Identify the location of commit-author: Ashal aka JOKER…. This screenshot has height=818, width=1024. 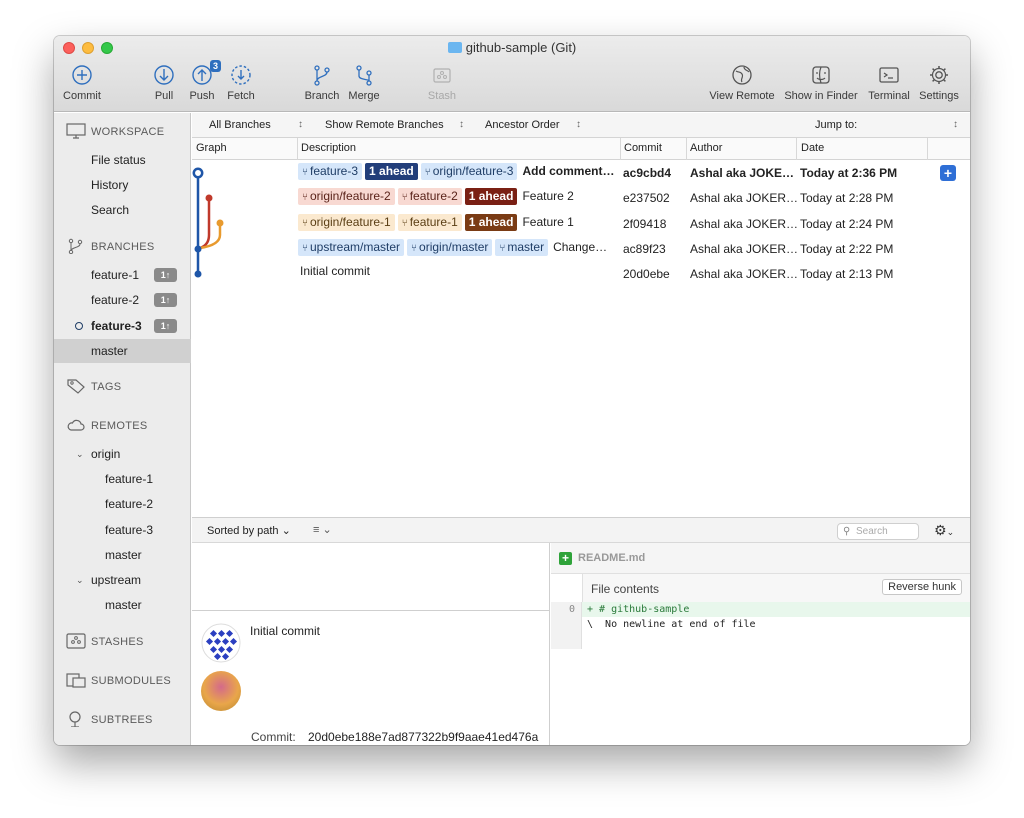
(744, 223).